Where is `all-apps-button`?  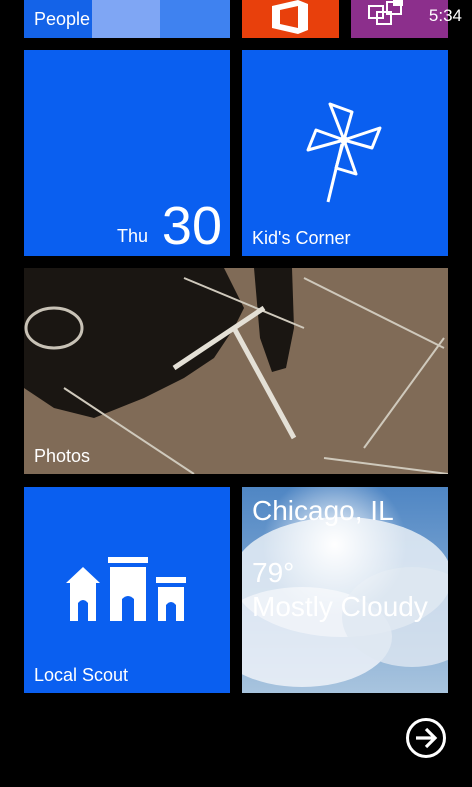 all-apps-button is located at coordinates (425, 737).